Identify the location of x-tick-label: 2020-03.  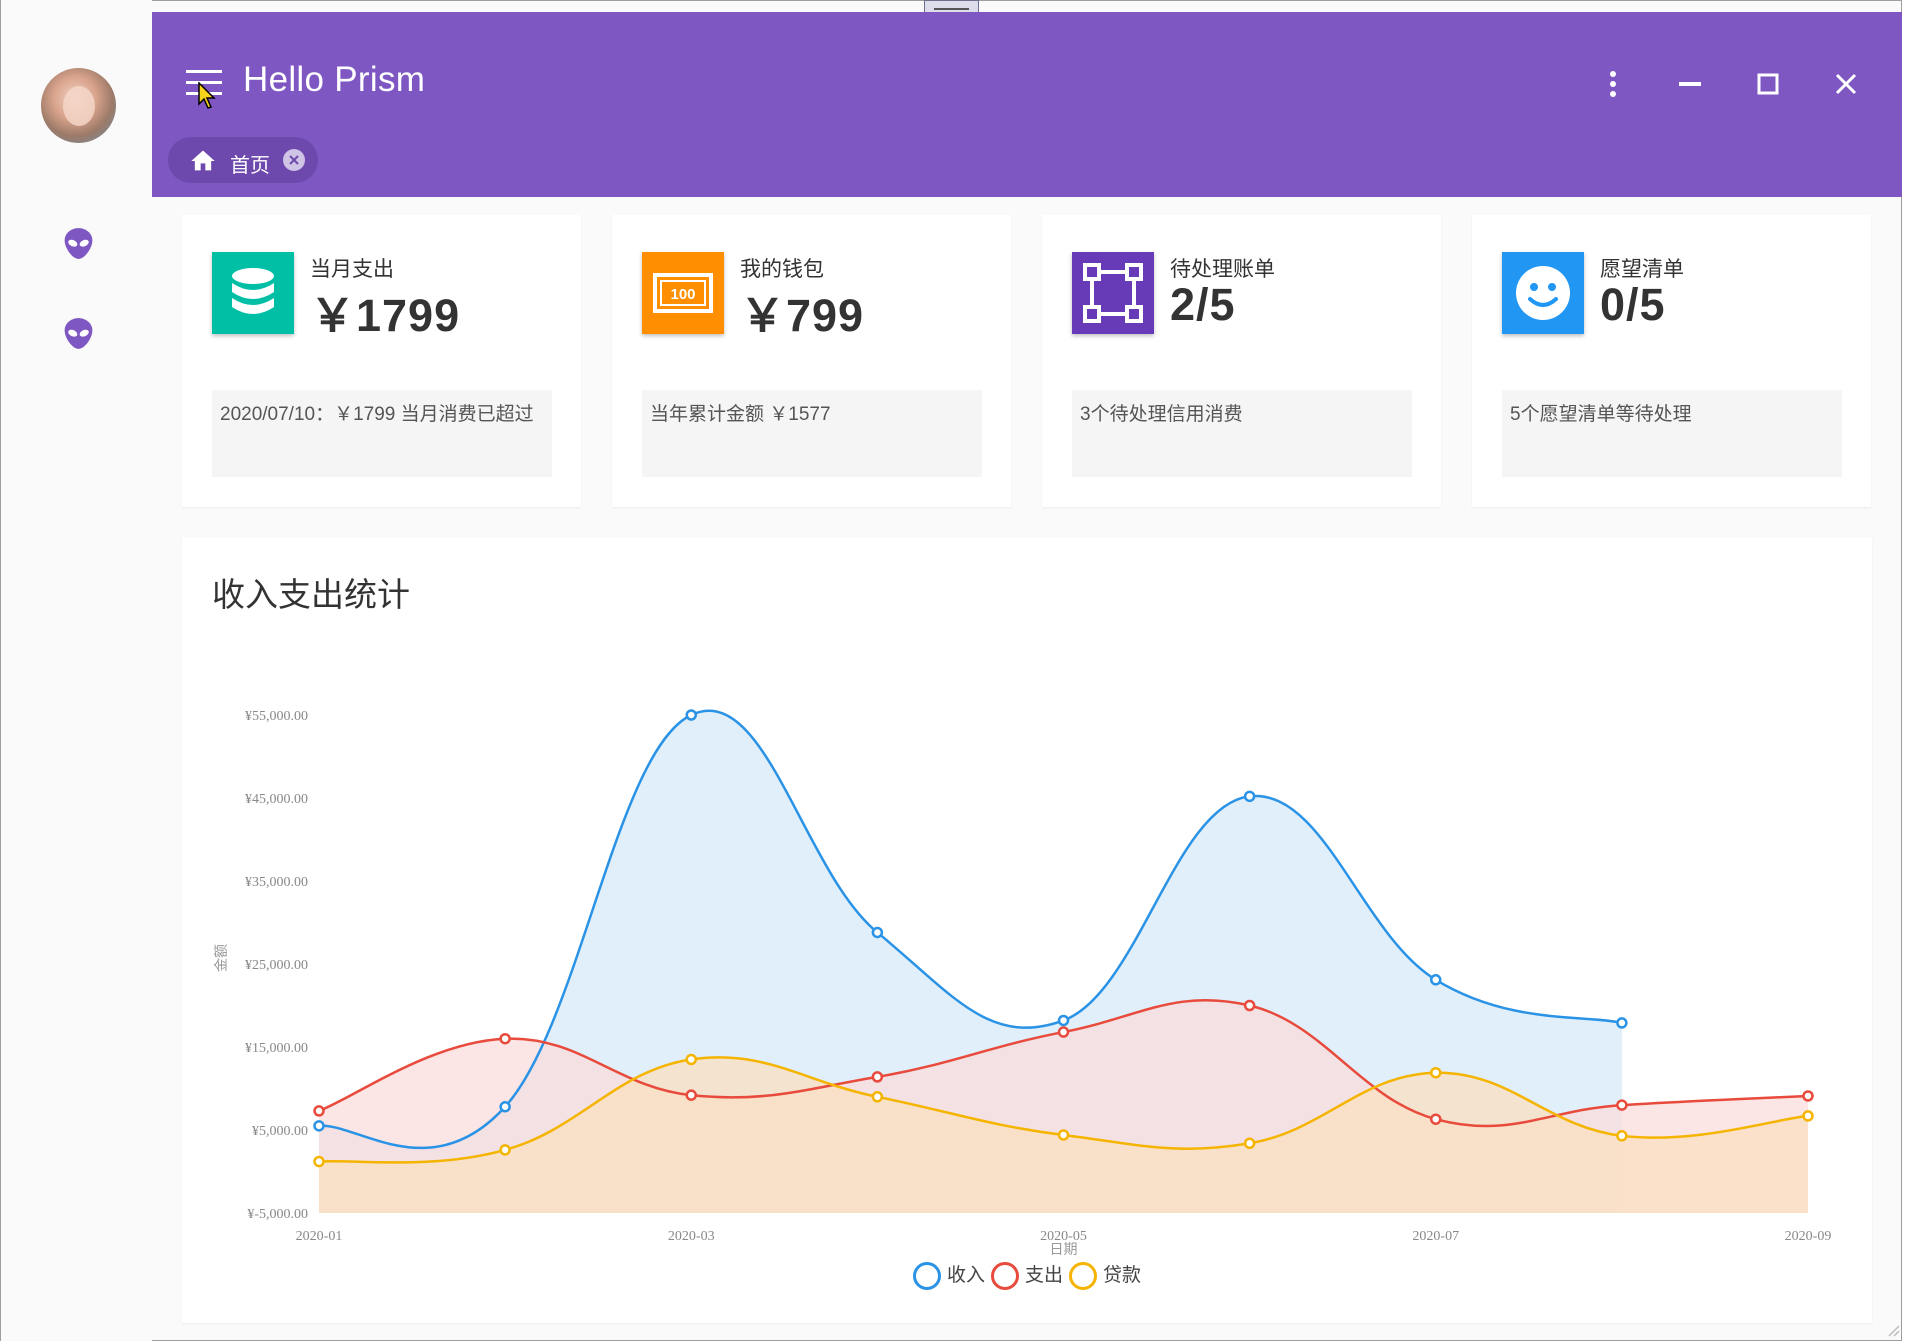
(691, 1236).